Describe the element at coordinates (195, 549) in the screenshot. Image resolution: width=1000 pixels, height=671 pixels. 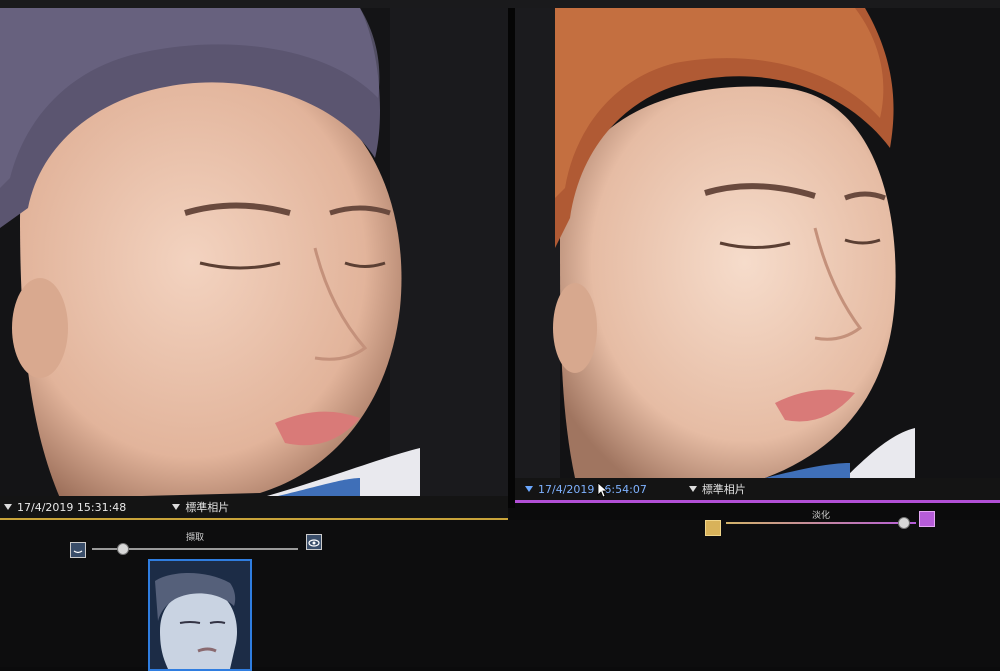
I see `left-blend-slider` at that location.